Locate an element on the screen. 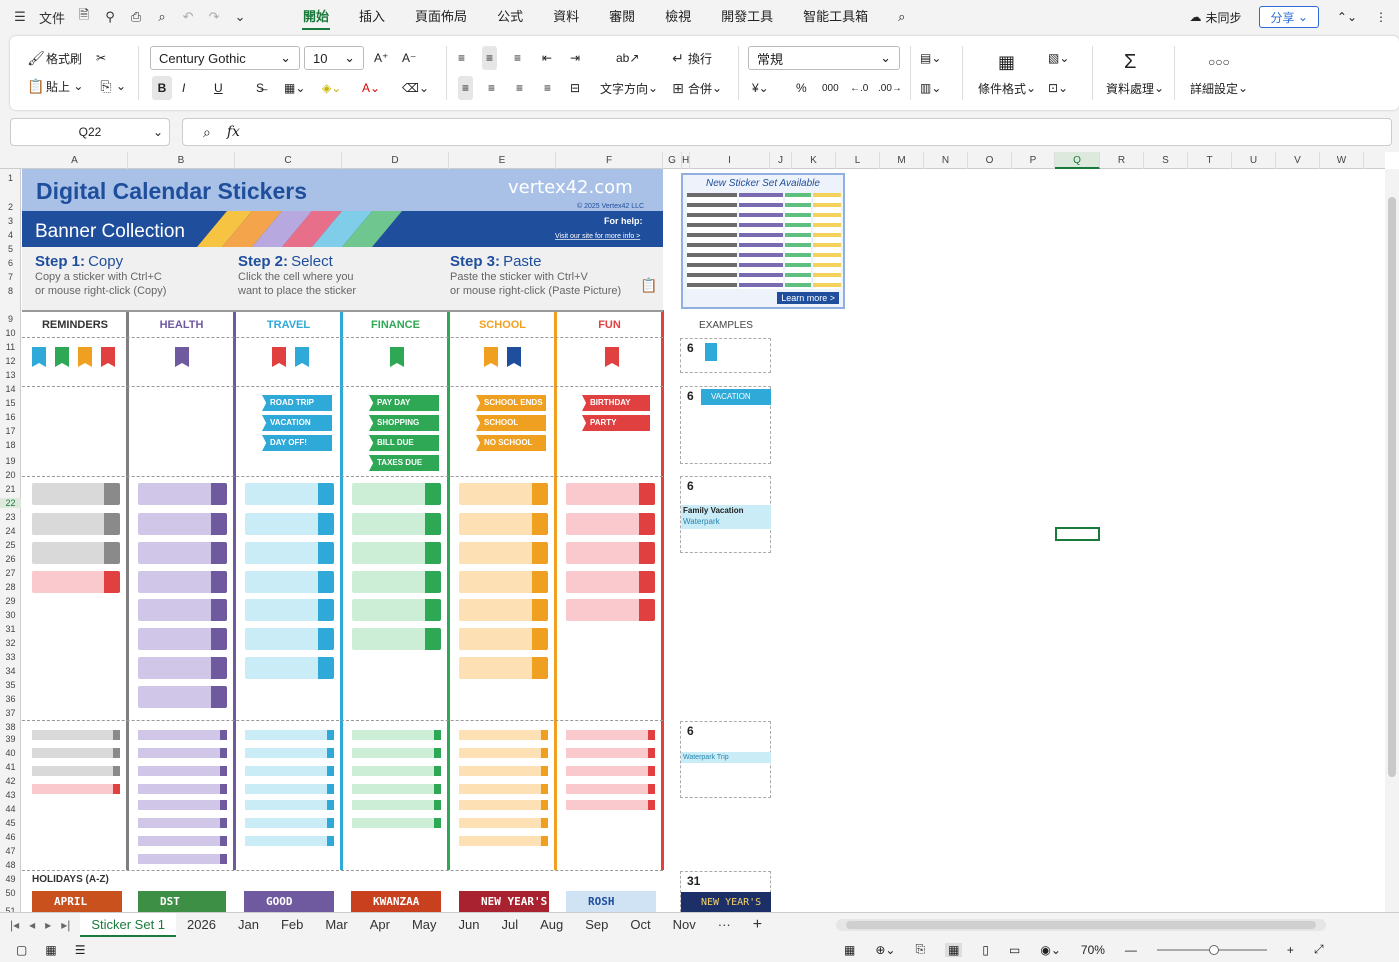 The image size is (1399, 962). row-header: 20 is located at coordinates (10, 475).